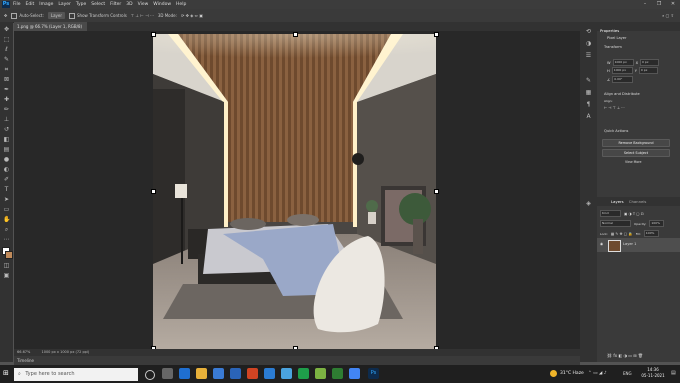 Image resolution: width=680 pixels, height=383 pixels. What do you see at coordinates (627, 373) in the screenshot?
I see `language-indicator: ENG` at bounding box center [627, 373].